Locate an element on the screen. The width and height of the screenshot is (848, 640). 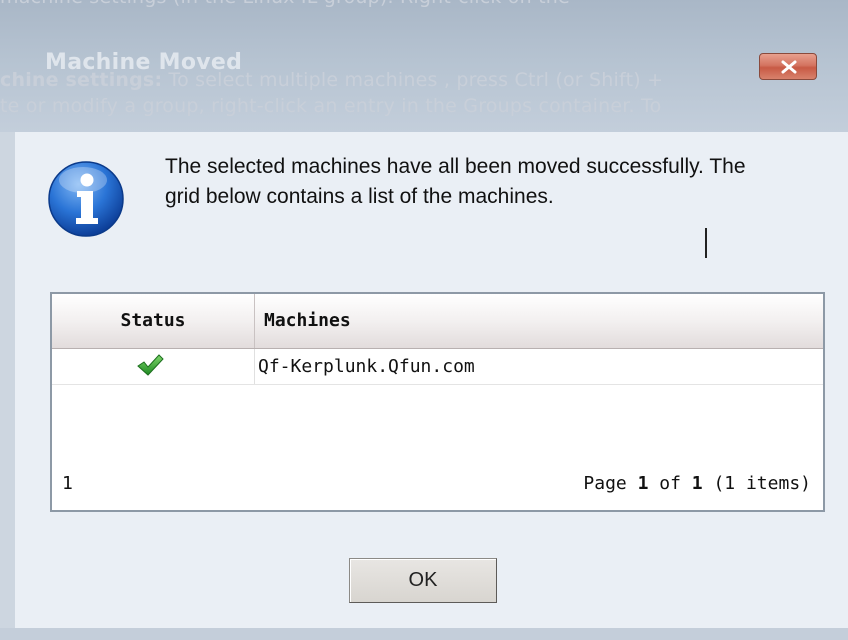
grid-footer: 1 Page 1 of 1 (1 items) is located at coordinates (437, 483).